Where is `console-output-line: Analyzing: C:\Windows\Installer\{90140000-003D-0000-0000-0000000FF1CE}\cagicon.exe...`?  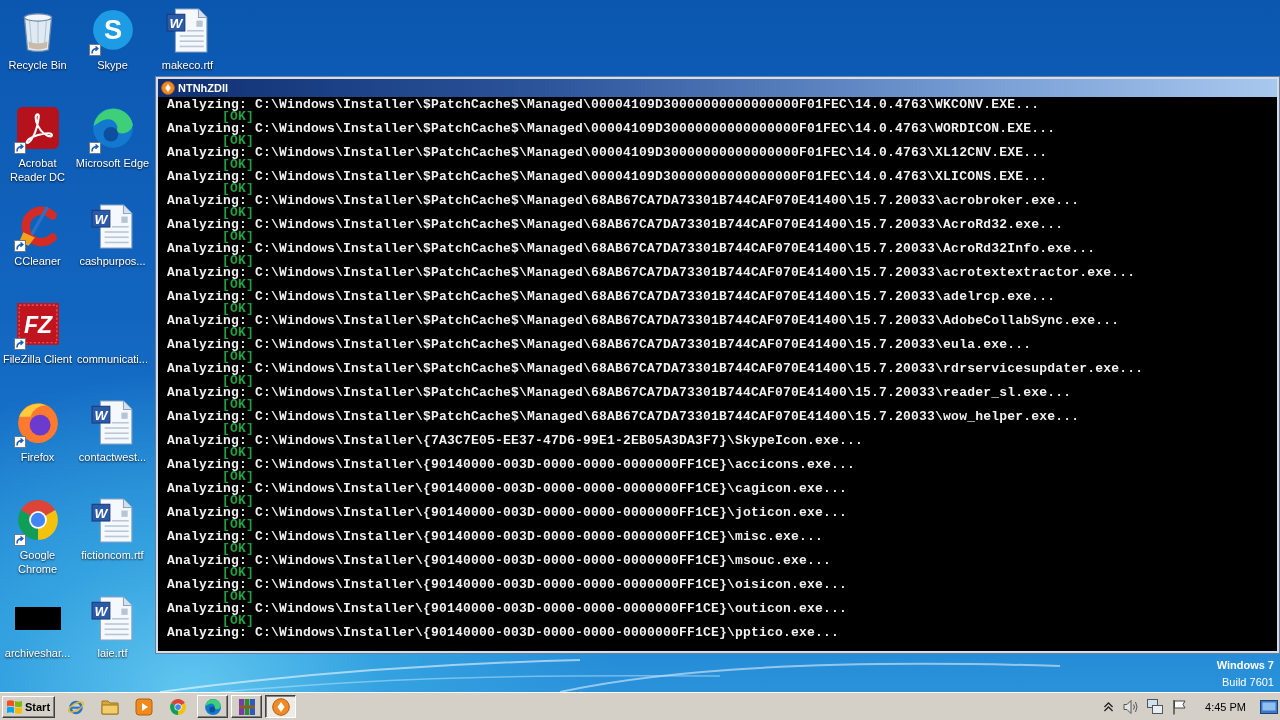 console-output-line: Analyzing: C:\Windows\Installer\{90140000-003D-0000-0000-0000000FF1CE}\cagicon.exe... is located at coordinates (507, 489).